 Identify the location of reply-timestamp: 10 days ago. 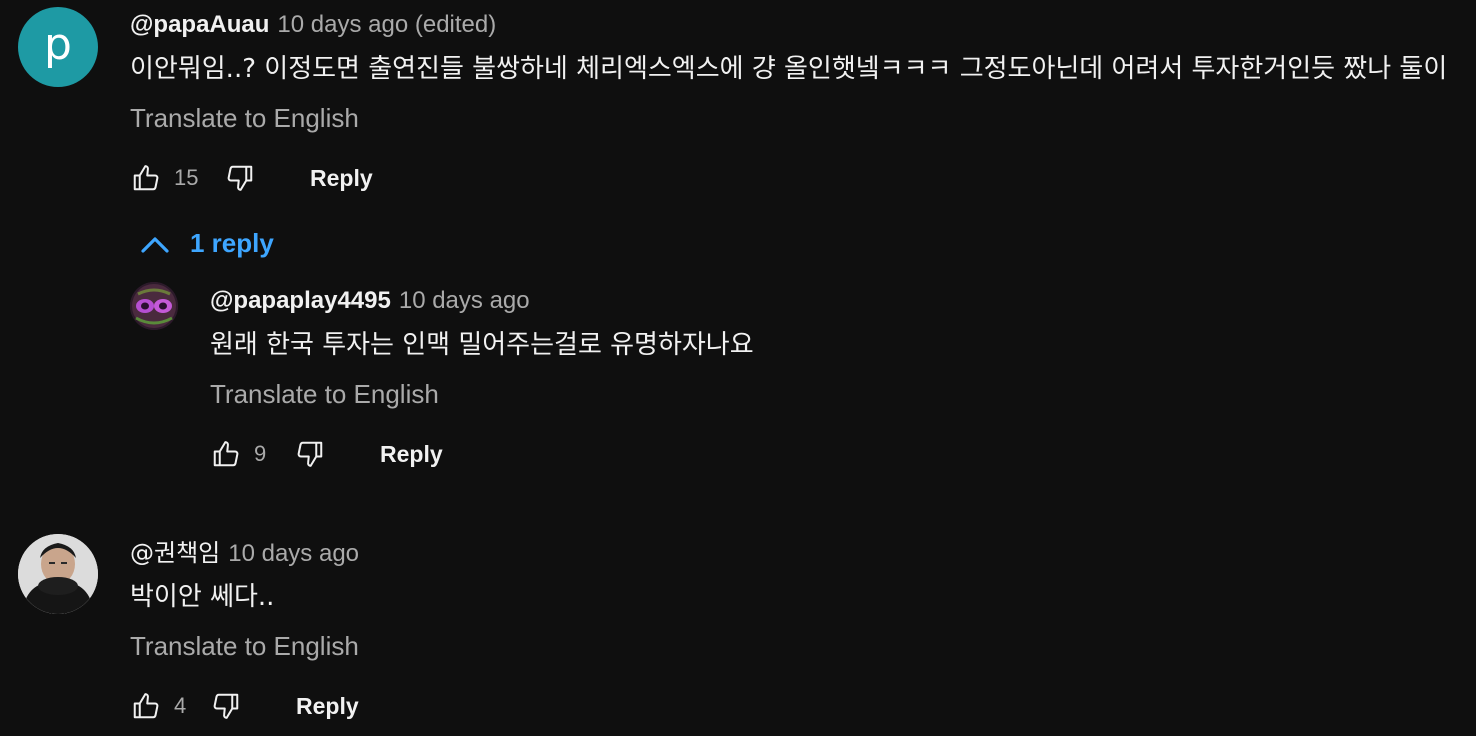
(464, 300).